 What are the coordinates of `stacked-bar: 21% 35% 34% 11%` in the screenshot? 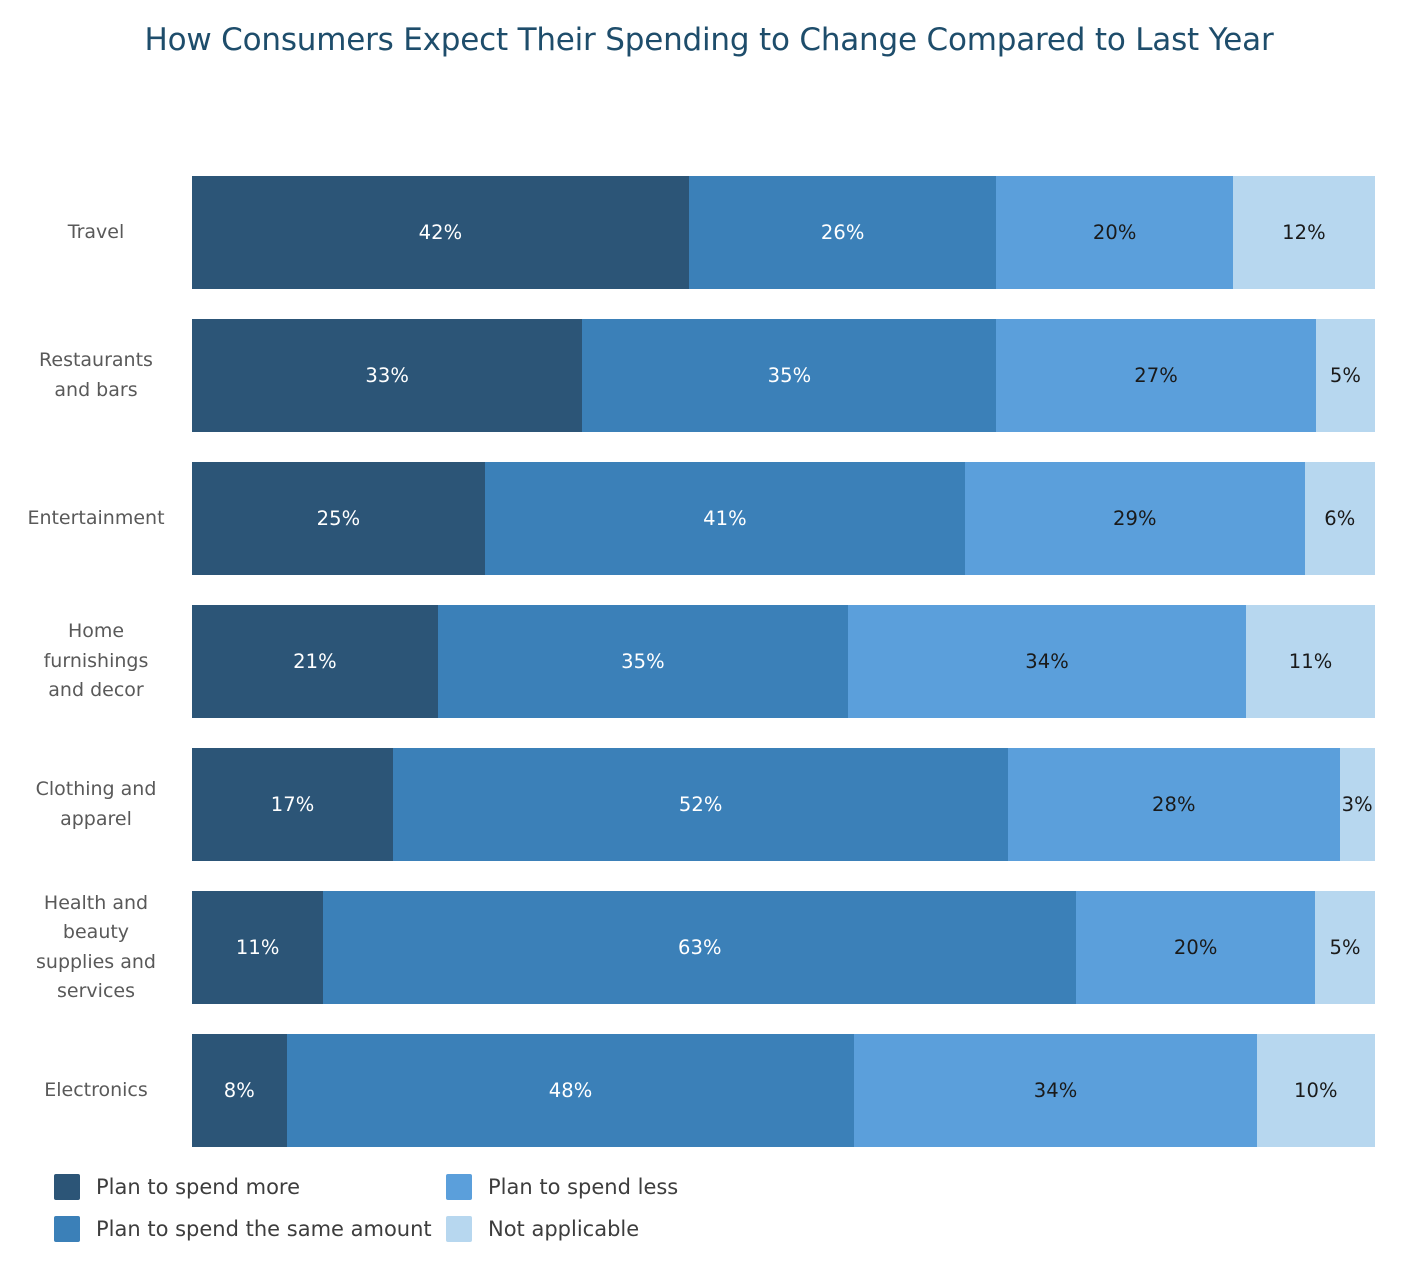 It's located at (783, 661).